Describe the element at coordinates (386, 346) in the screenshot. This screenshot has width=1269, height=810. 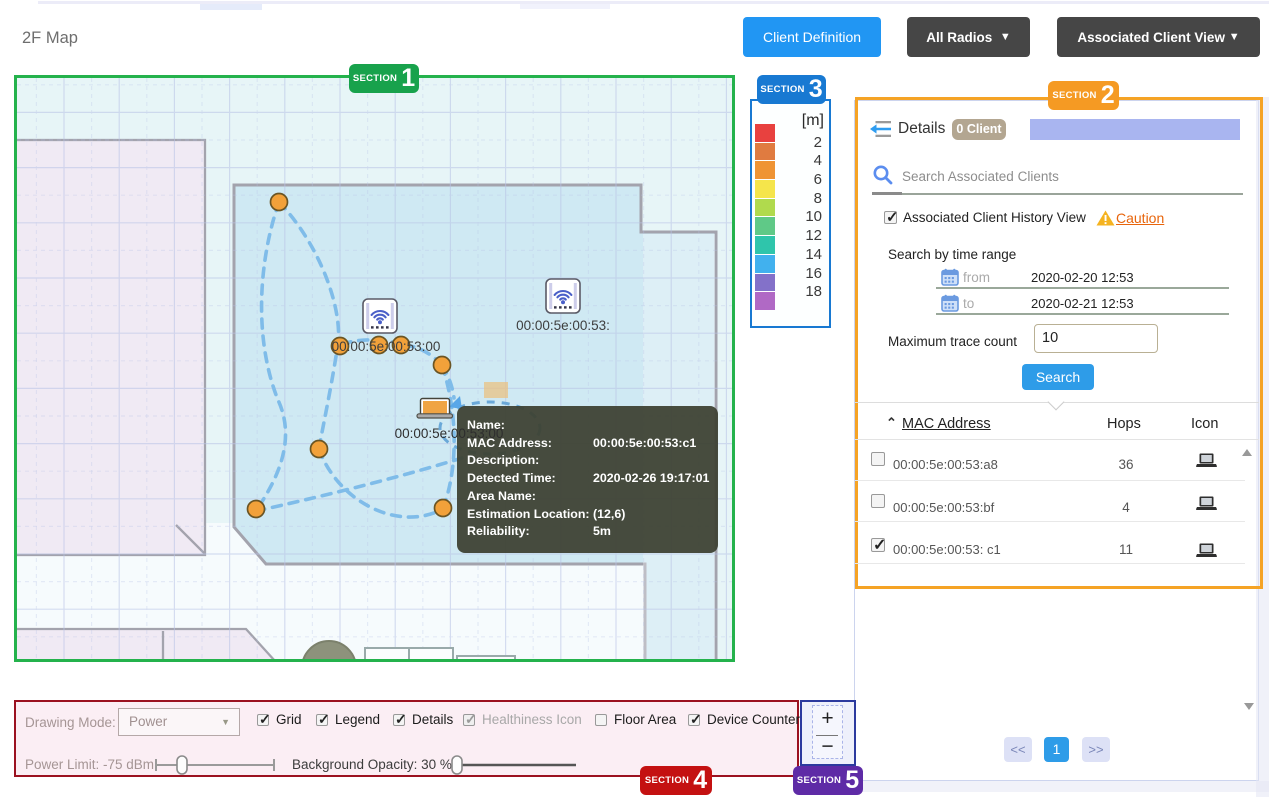
I see `svg-text: 00:00:5e:00:53:00` at that location.